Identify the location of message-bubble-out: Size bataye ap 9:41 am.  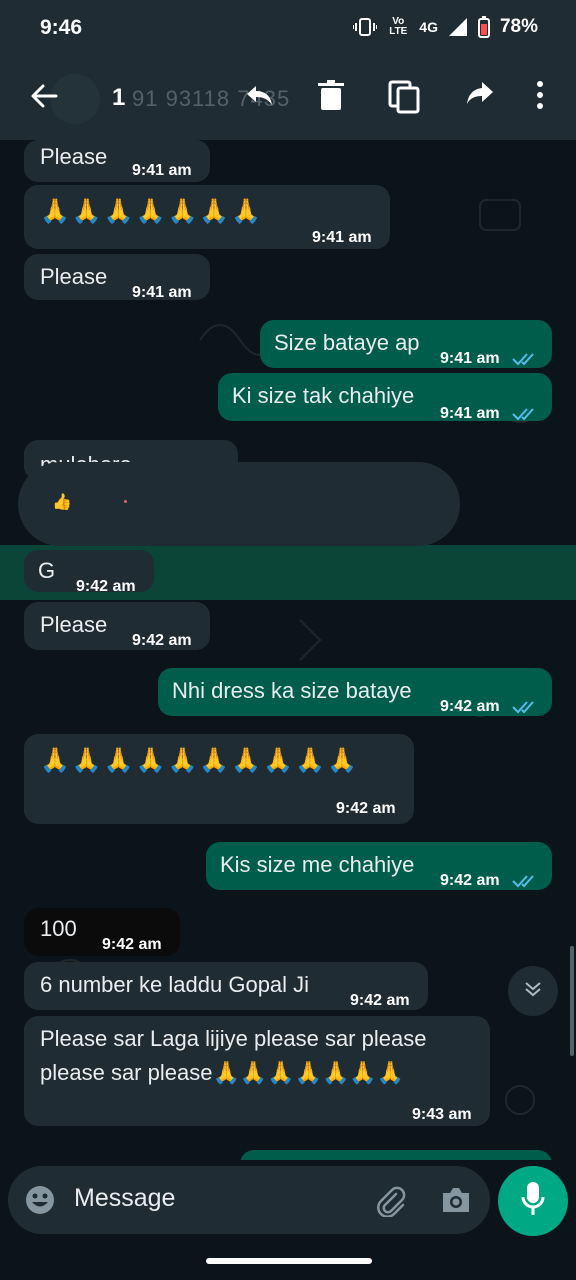
(406, 344).